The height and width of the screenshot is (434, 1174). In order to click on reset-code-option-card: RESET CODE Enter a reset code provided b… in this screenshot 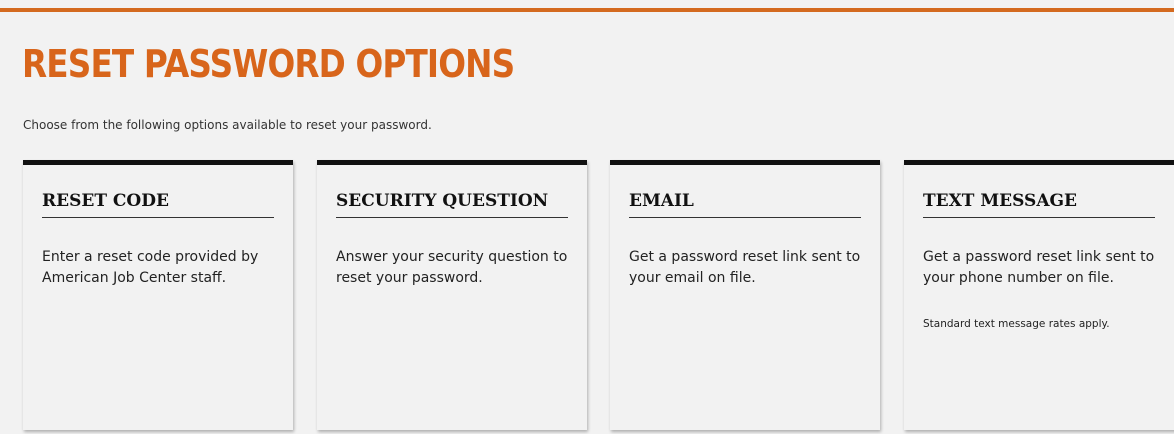, I will do `click(158, 295)`.